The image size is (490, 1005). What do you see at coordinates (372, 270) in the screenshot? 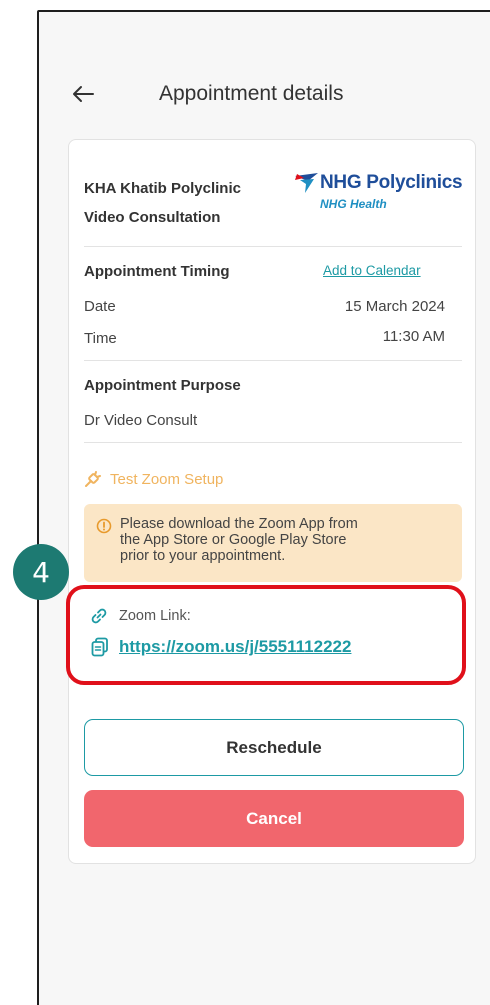
I see `add-to-calendar-link: Add to Calendar` at bounding box center [372, 270].